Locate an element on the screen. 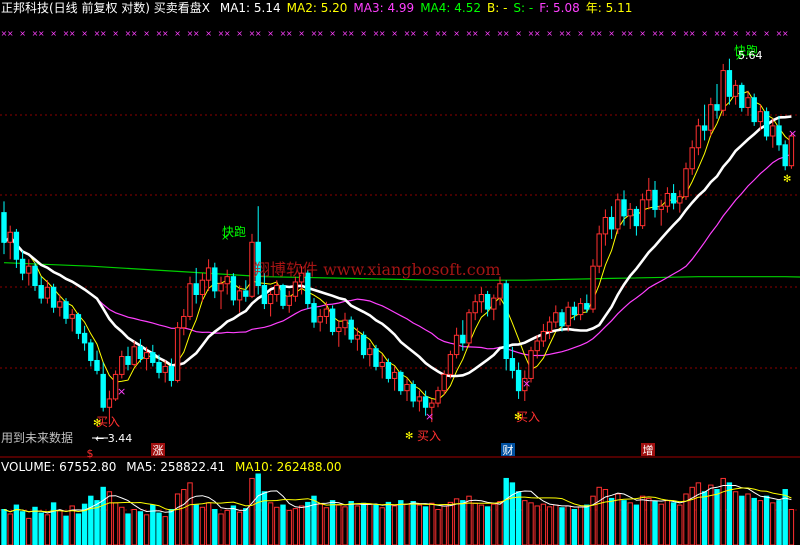 The width and height of the screenshot is (800, 545). signal-mark-118: × is located at coordinates (735, 33).